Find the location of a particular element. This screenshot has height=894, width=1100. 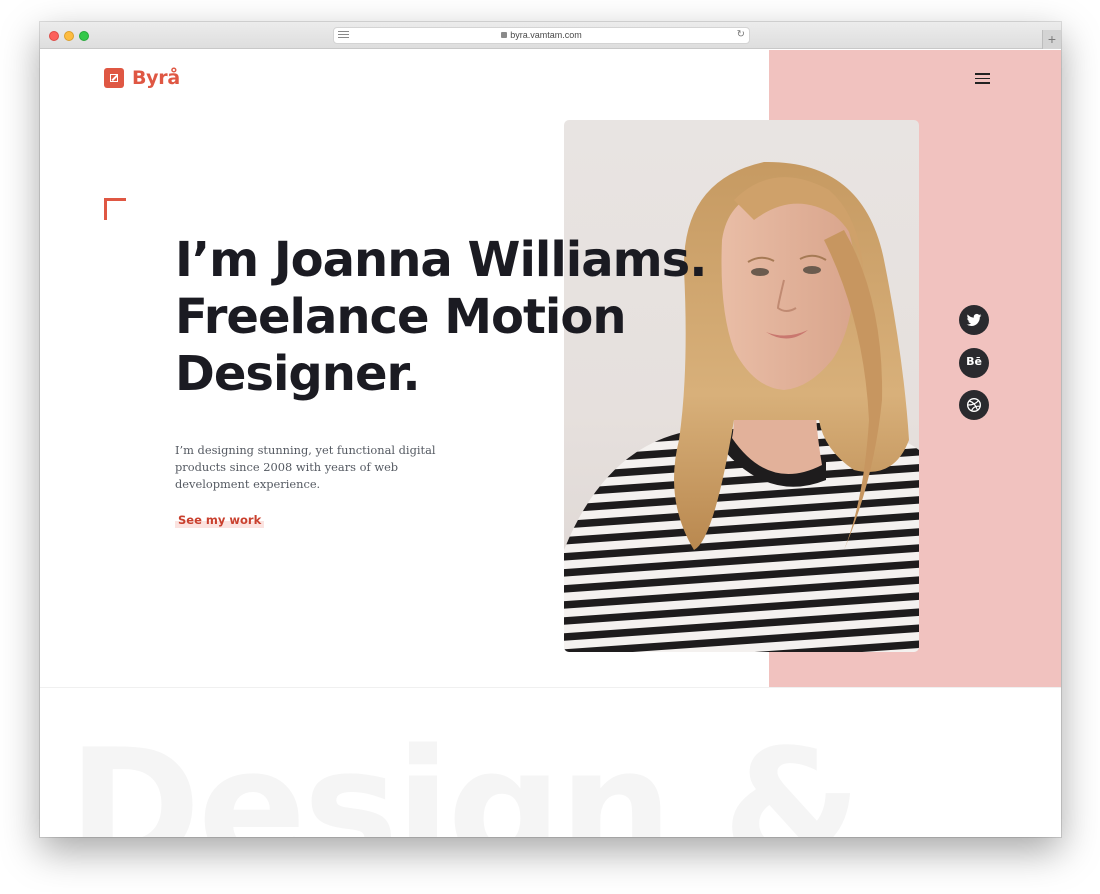

twitter-icon is located at coordinates (974, 320).